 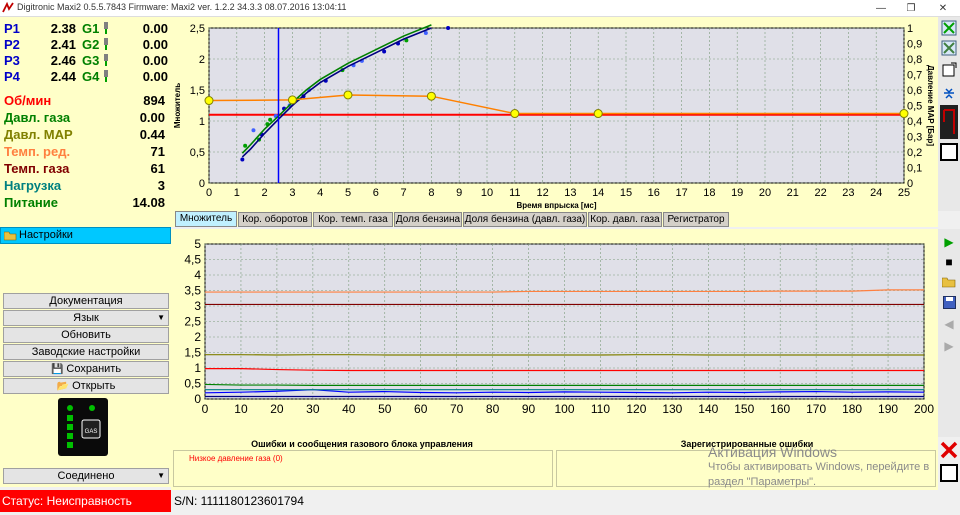 What do you see at coordinates (765, 193) in the screenshot?
I see `x-tick-label: 20` at bounding box center [765, 193].